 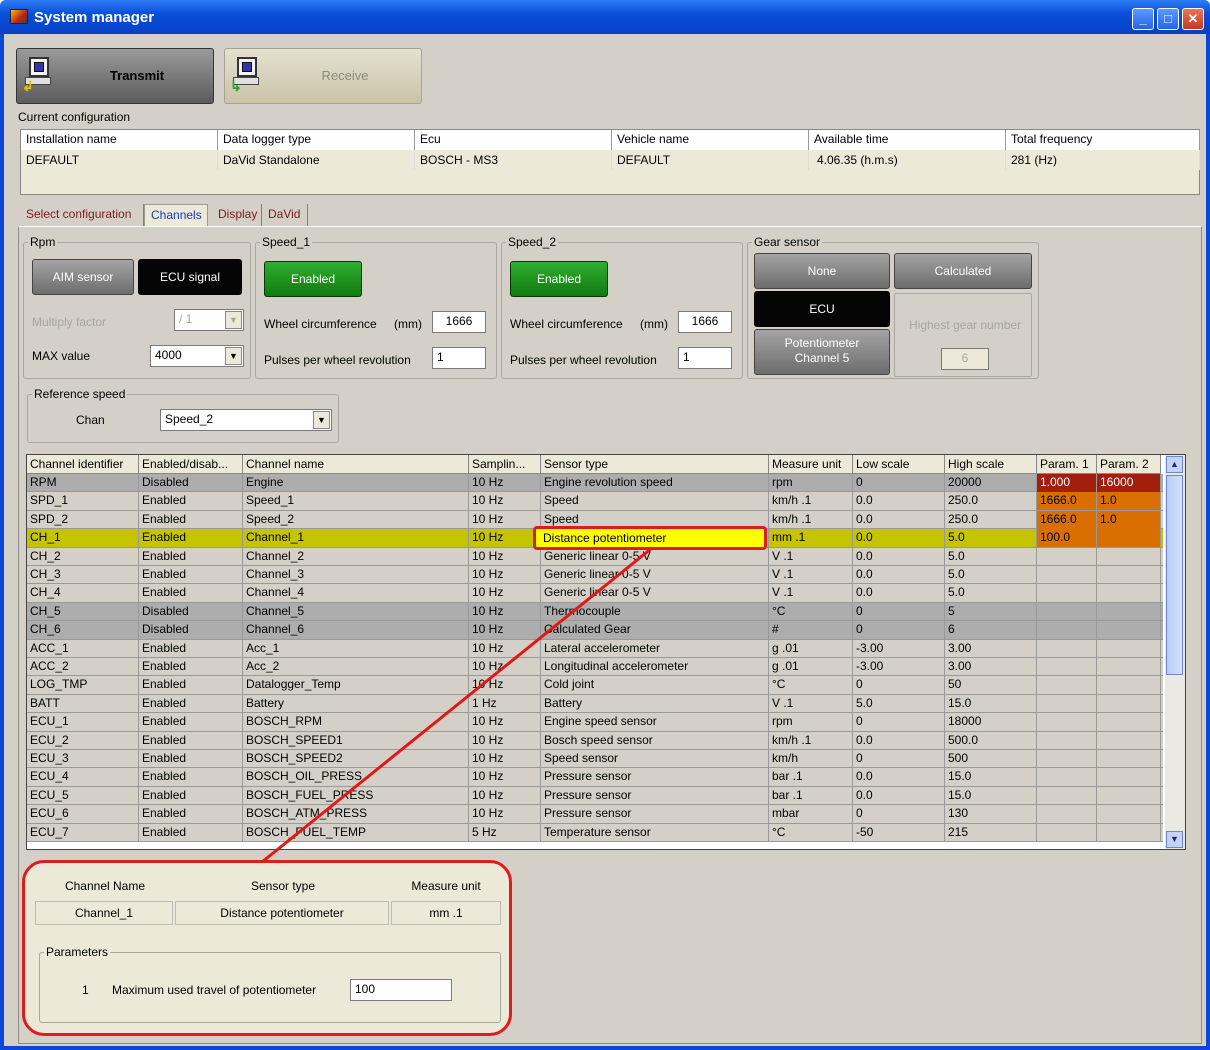 I want to click on callout-connector-line, so click(x=457, y=705).